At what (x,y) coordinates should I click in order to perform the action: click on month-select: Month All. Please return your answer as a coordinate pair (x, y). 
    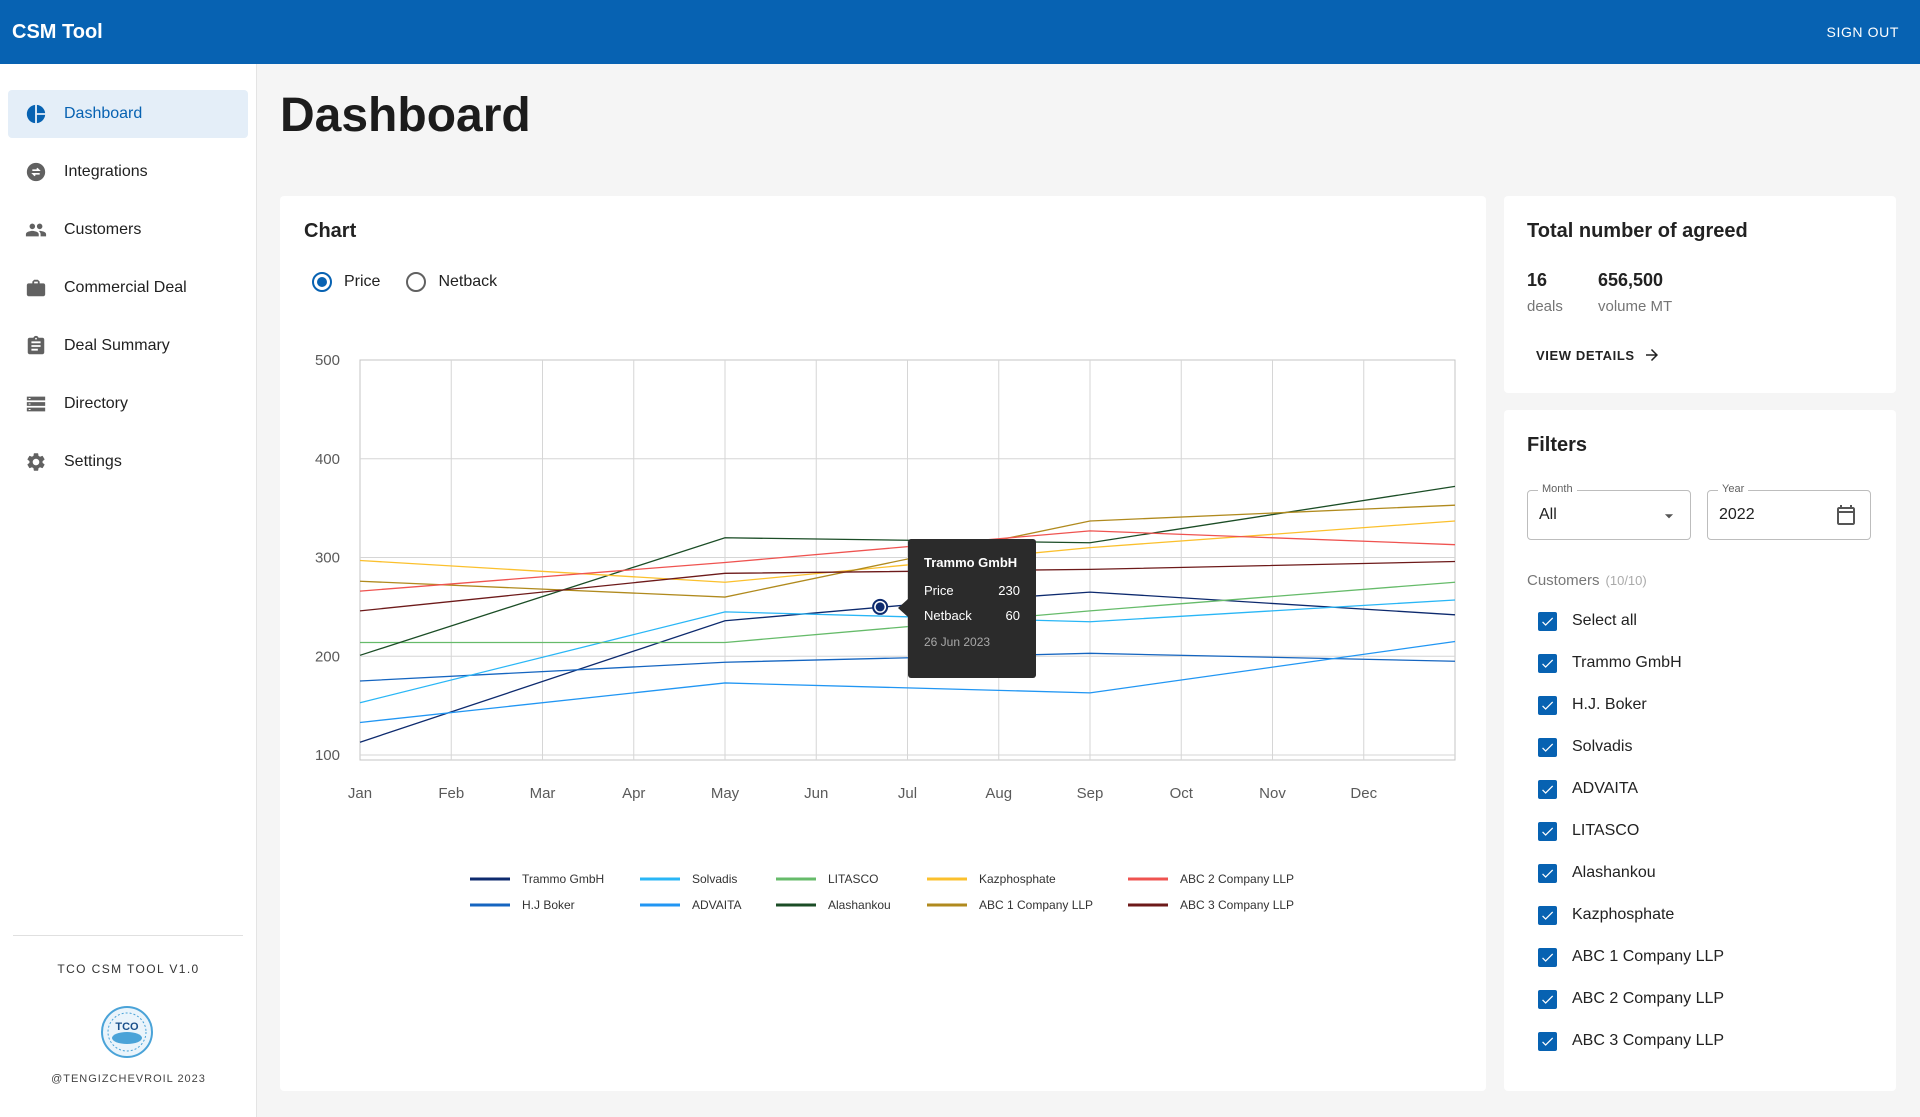
    Looking at the image, I should click on (1609, 511).